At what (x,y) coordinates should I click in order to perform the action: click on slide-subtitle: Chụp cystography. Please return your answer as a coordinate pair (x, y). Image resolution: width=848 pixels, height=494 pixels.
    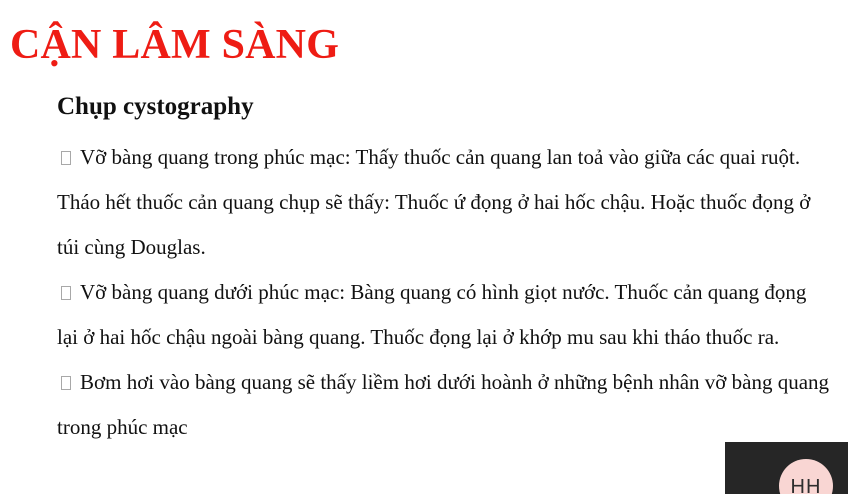
    Looking at the image, I should click on (155, 106).